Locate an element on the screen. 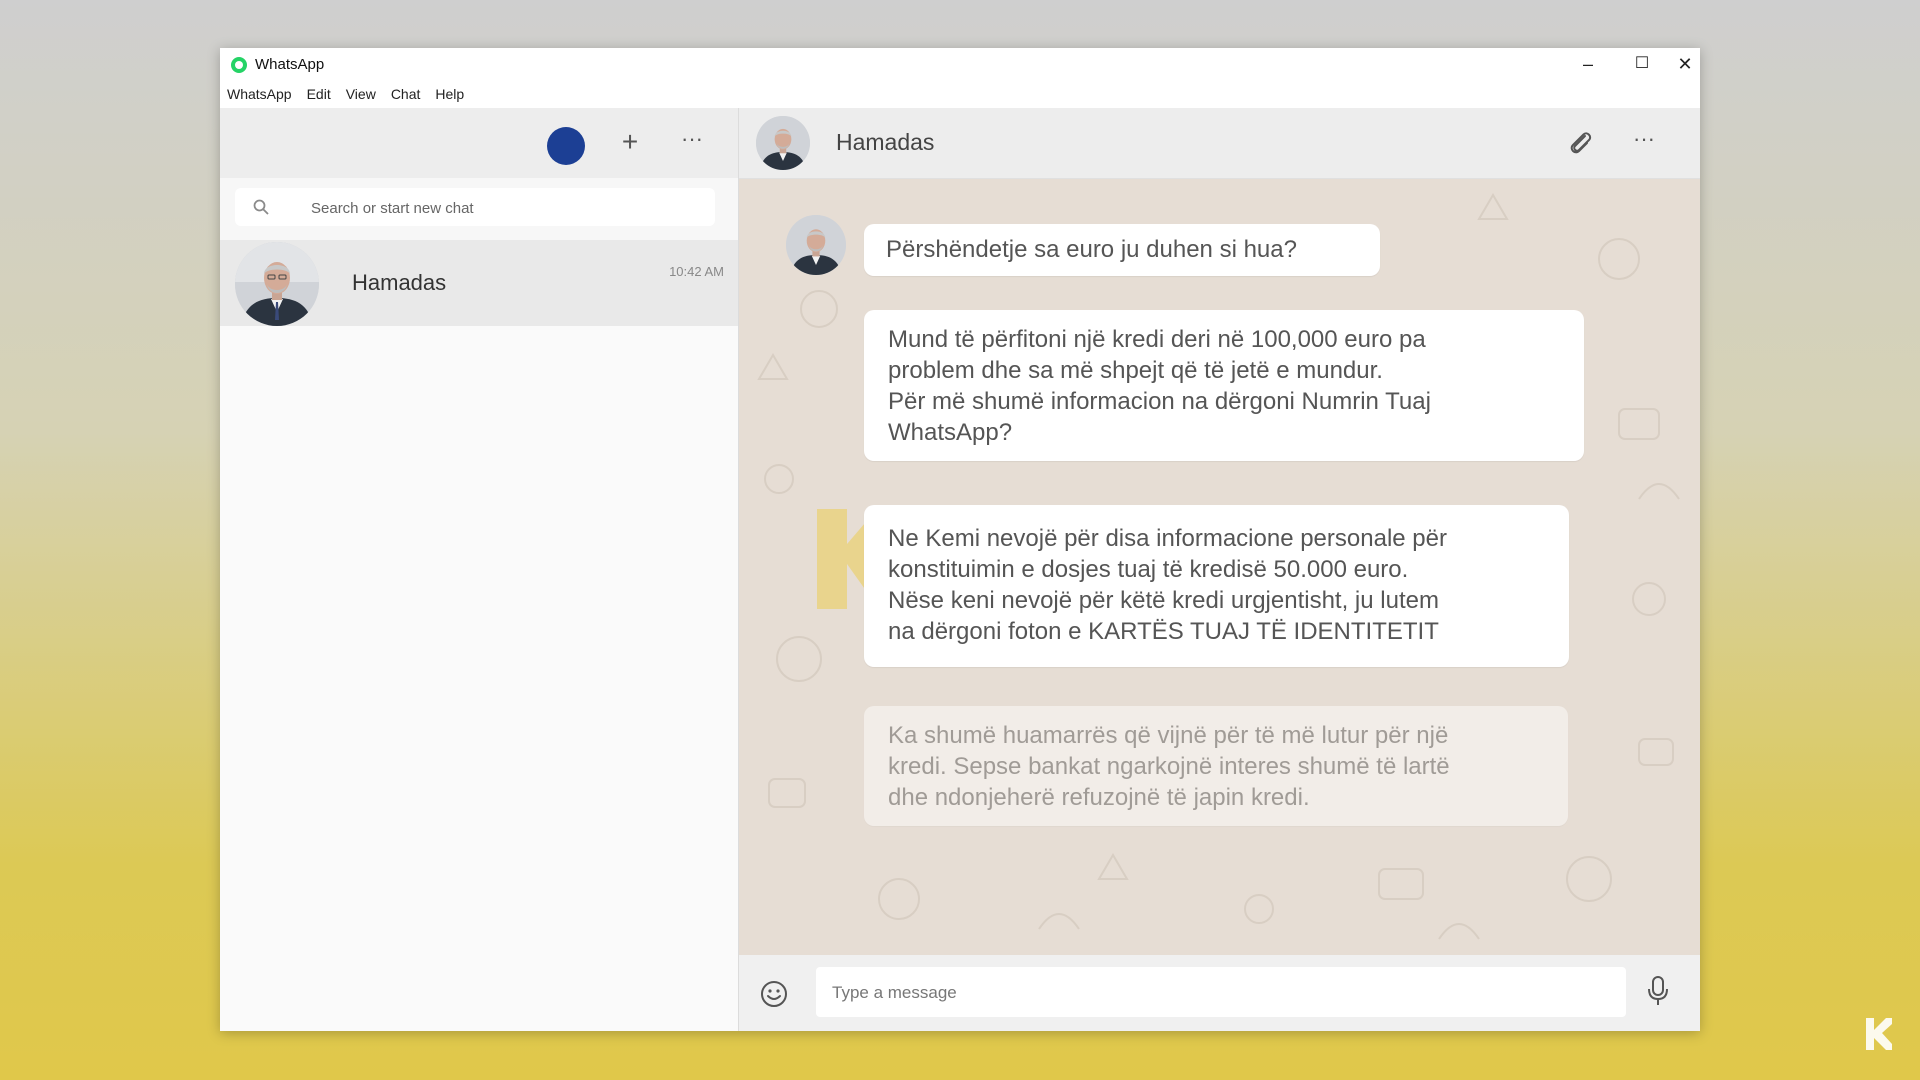 Image resolution: width=1920 pixels, height=1080 pixels. message-input-box is located at coordinates (1221, 992).